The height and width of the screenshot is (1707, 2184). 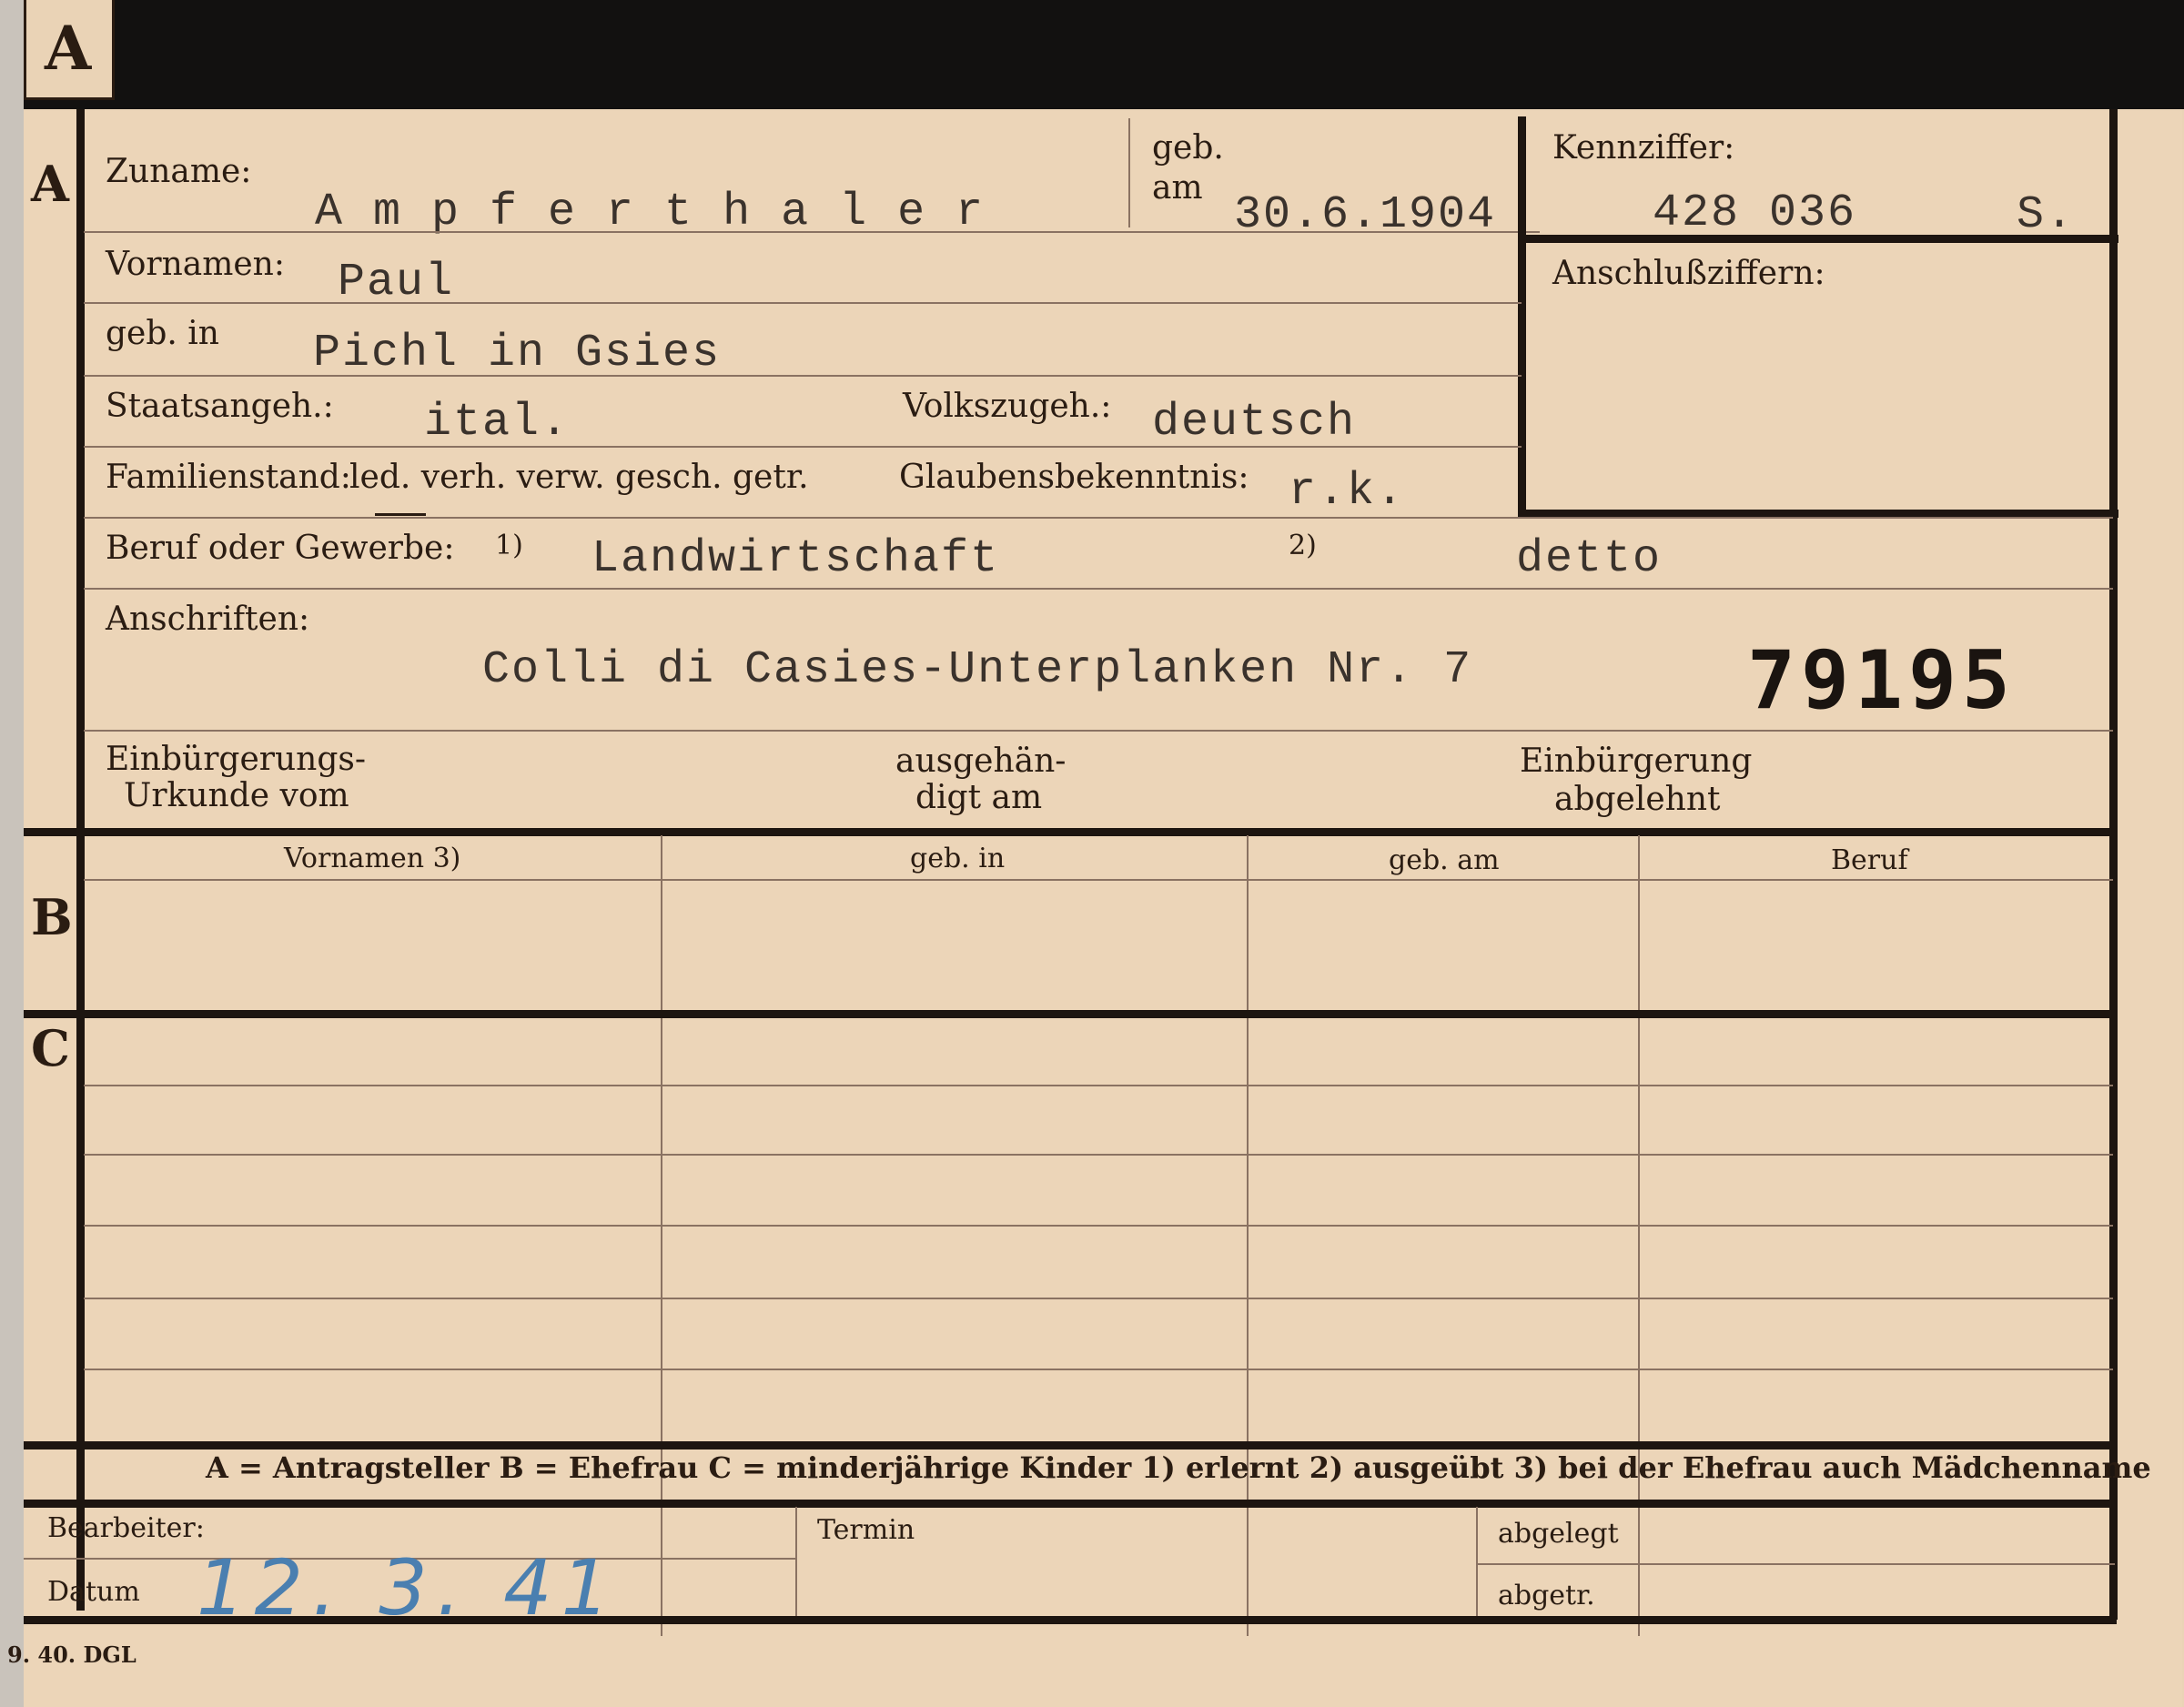 I want to click on geb-in-label: geb. in, so click(x=163, y=334).